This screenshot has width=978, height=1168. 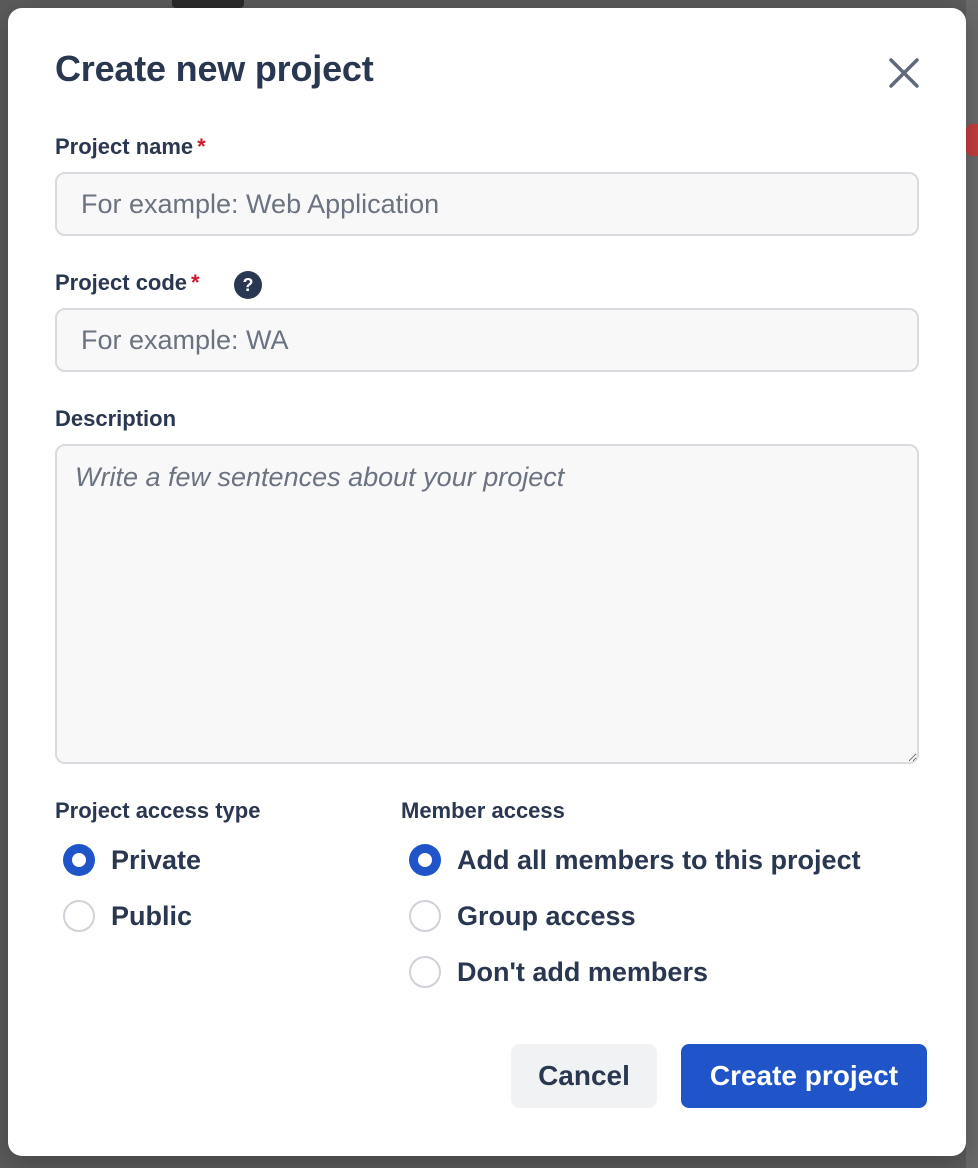 I want to click on member-access-option-group: Group access, so click(x=522, y=916).